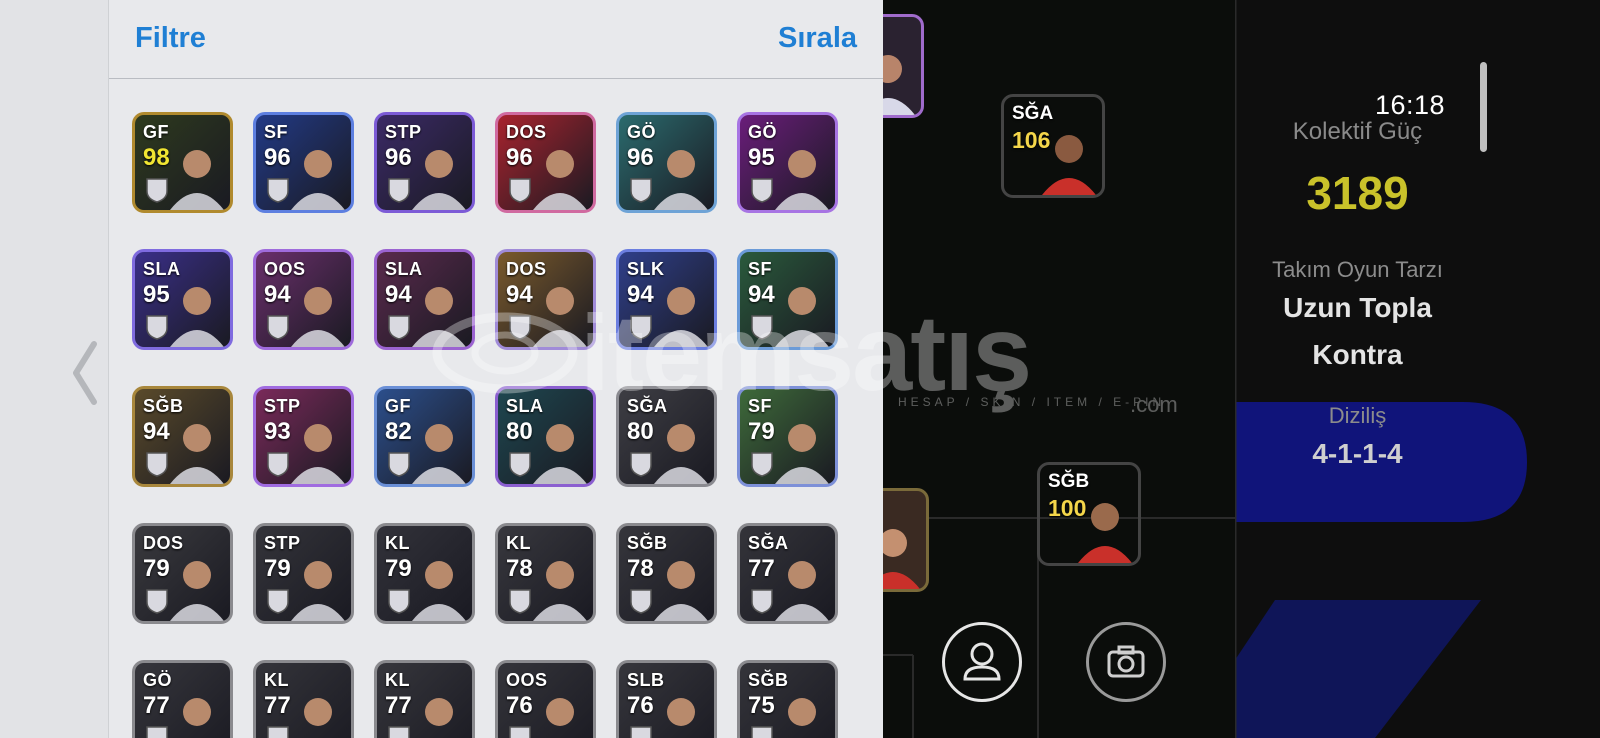  What do you see at coordinates (1357, 131) in the screenshot?
I see `collective-power-label: Kolektif Güç` at bounding box center [1357, 131].